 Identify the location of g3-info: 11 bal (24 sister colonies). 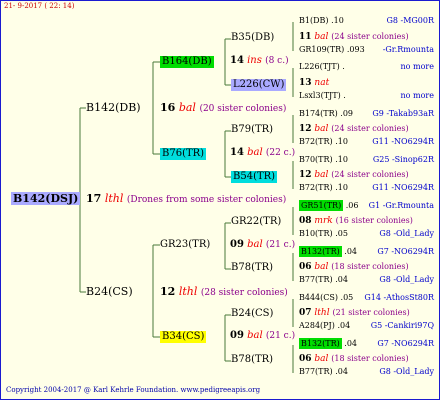
(354, 37).